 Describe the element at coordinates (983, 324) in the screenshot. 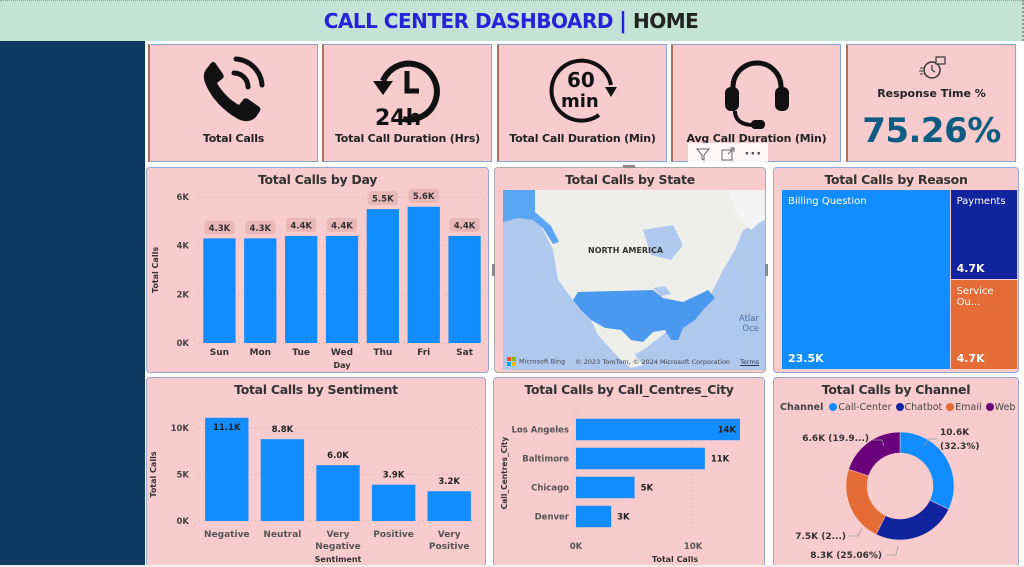

I see `treemap-cell: Service Ou... 4.7K` at that location.